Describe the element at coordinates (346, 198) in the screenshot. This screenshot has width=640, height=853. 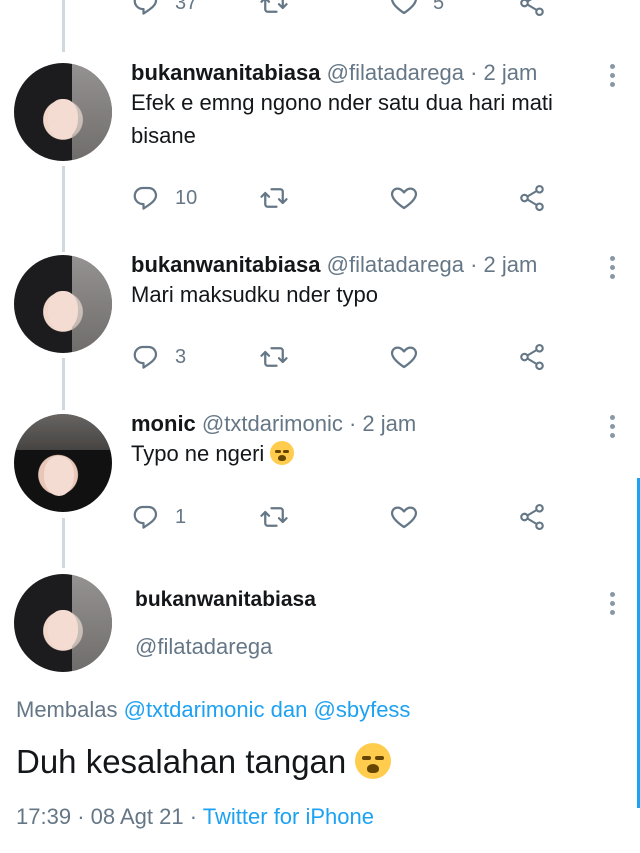
I see `tweet-actions: 10` at that location.